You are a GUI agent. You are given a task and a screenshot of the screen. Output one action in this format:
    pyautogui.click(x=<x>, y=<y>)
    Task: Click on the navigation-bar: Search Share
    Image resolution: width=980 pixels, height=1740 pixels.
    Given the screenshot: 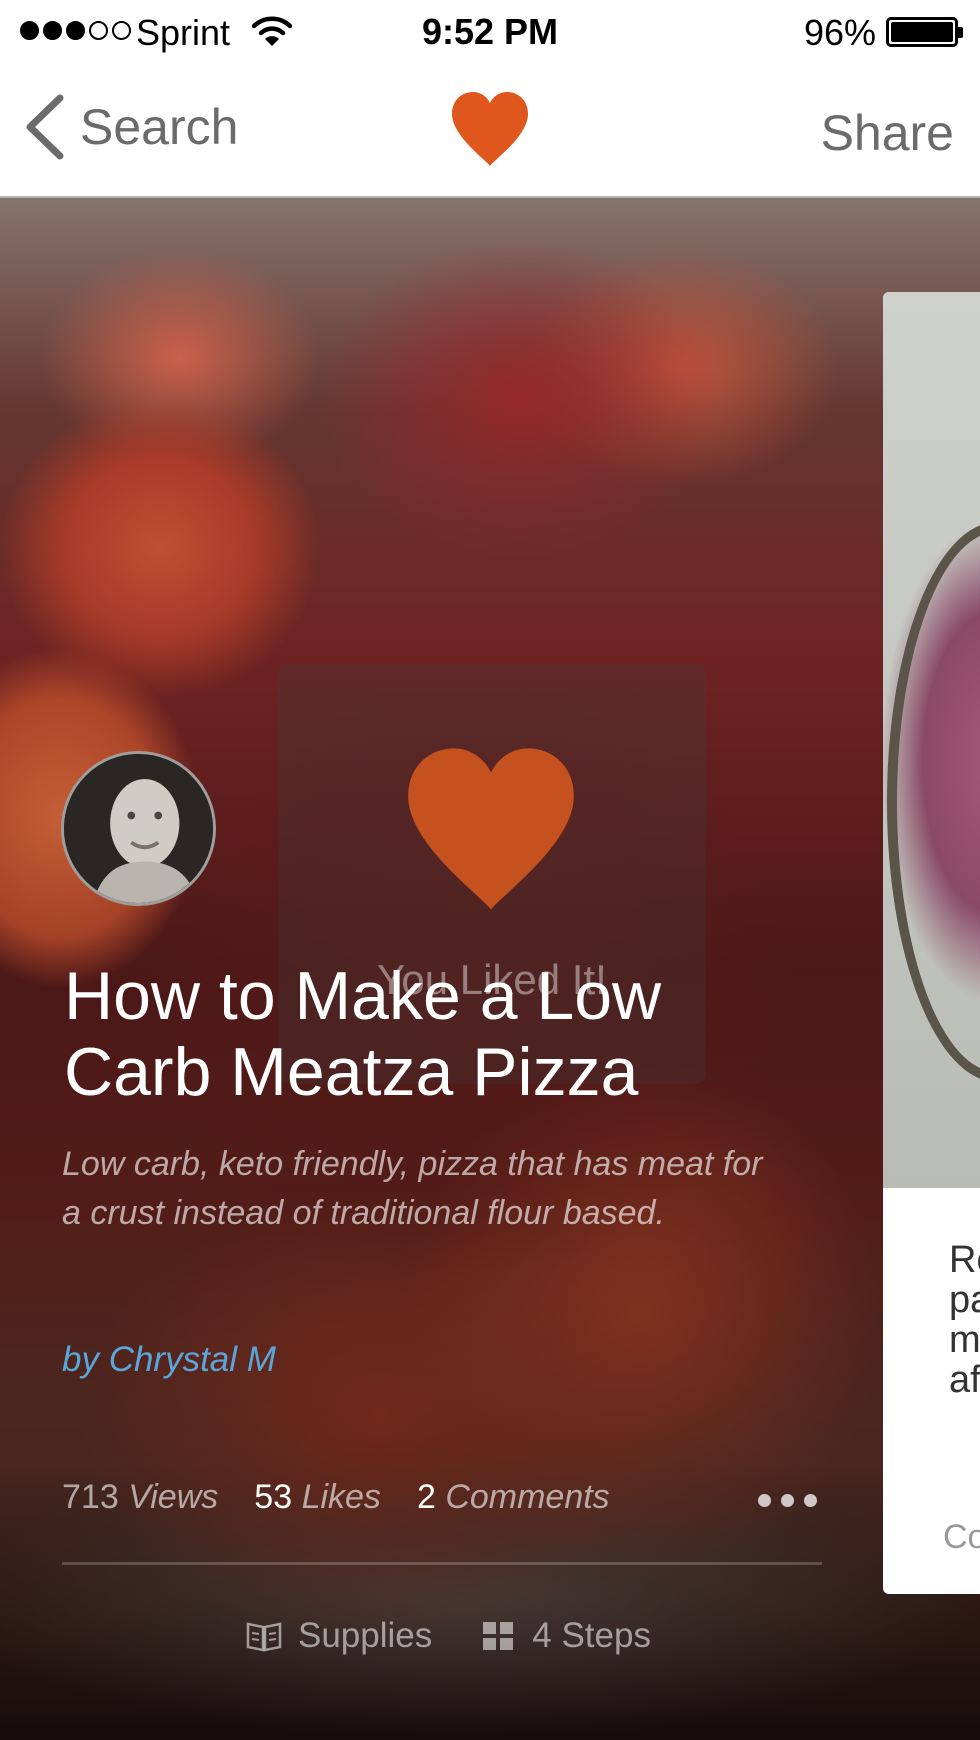 What is the action you would take?
    pyautogui.click(x=490, y=131)
    